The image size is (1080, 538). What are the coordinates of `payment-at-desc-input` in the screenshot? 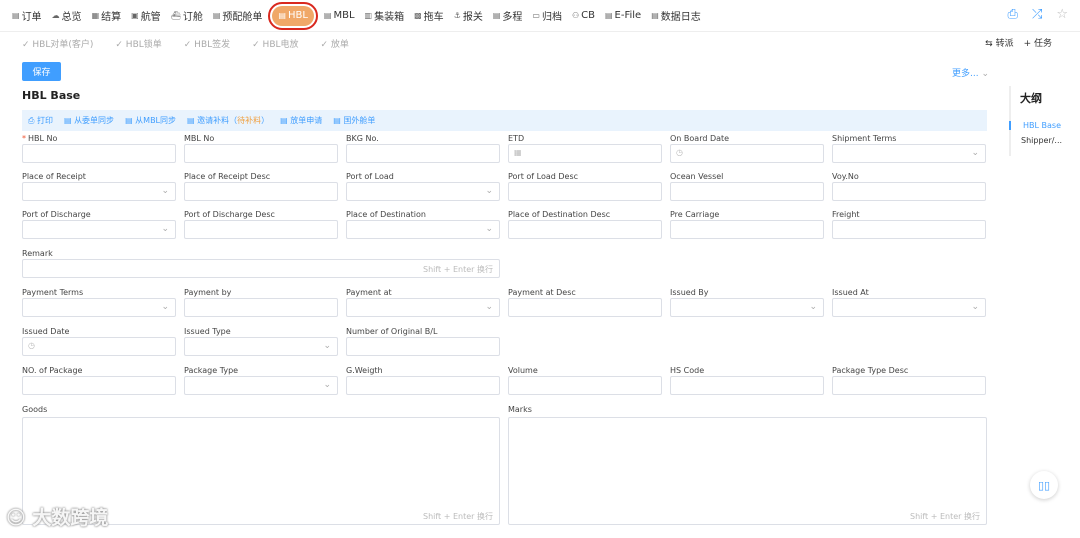 It's located at (585, 307).